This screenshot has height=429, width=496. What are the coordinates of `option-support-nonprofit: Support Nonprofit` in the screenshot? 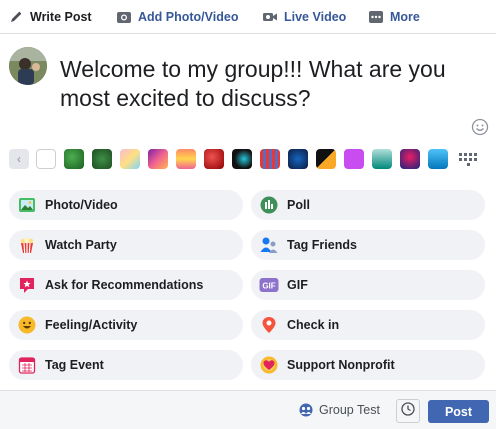 It's located at (368, 365).